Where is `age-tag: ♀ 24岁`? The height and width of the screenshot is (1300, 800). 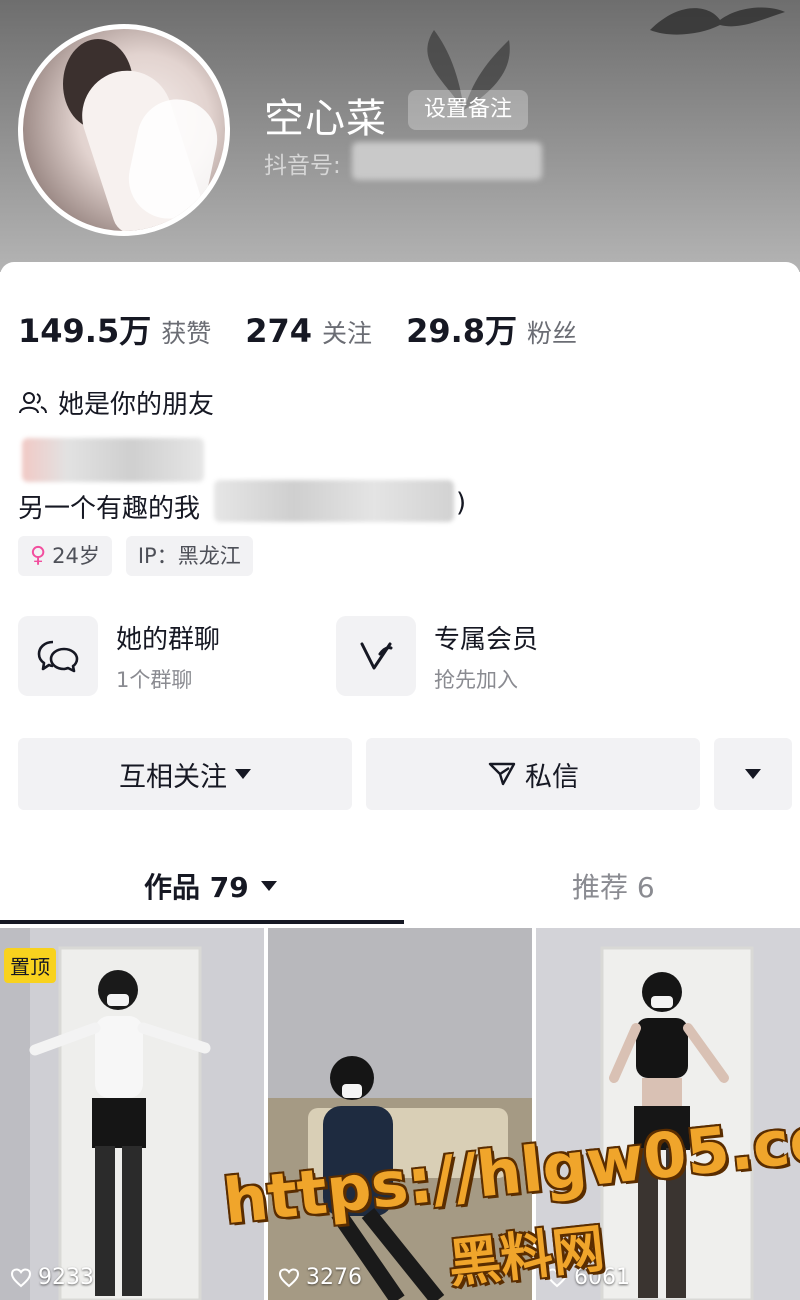
age-tag: ♀ 24岁 is located at coordinates (65, 556).